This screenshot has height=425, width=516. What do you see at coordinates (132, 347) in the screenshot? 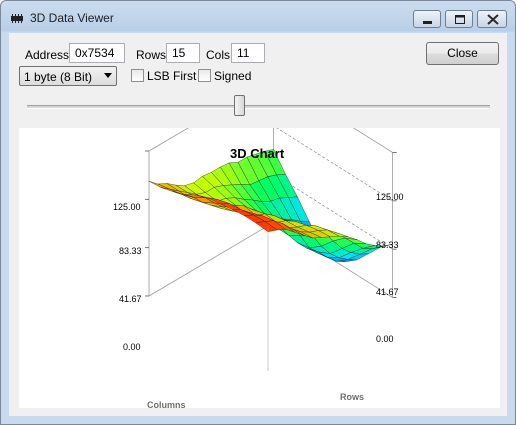
I see `left-axis-tick-3: 0.00` at bounding box center [132, 347].